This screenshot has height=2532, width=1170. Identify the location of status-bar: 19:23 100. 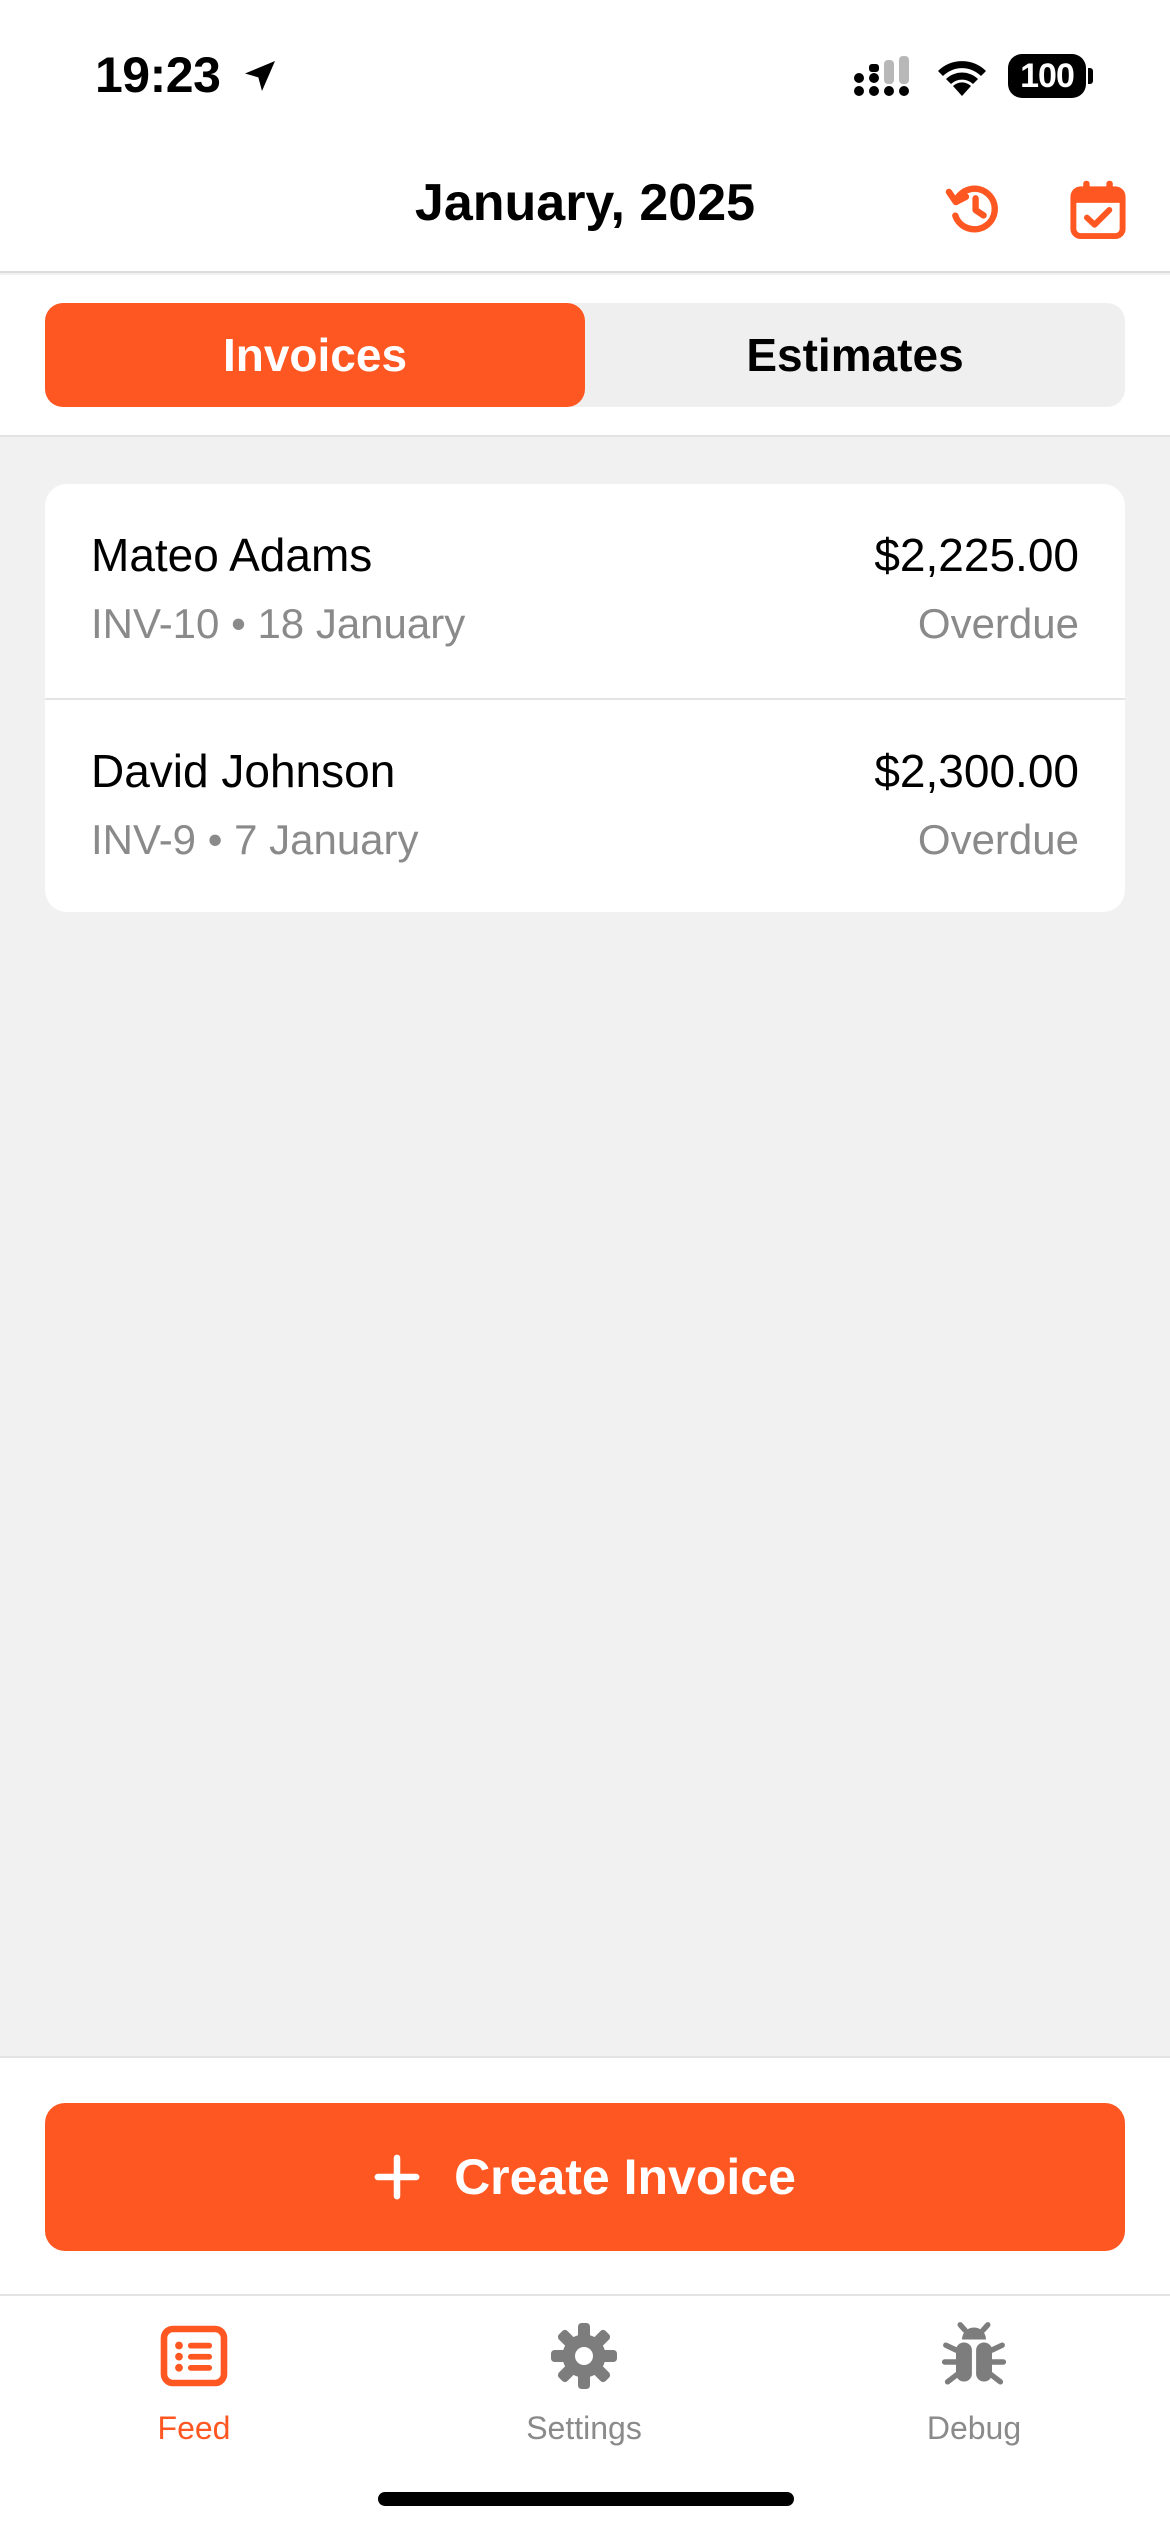
(585, 72).